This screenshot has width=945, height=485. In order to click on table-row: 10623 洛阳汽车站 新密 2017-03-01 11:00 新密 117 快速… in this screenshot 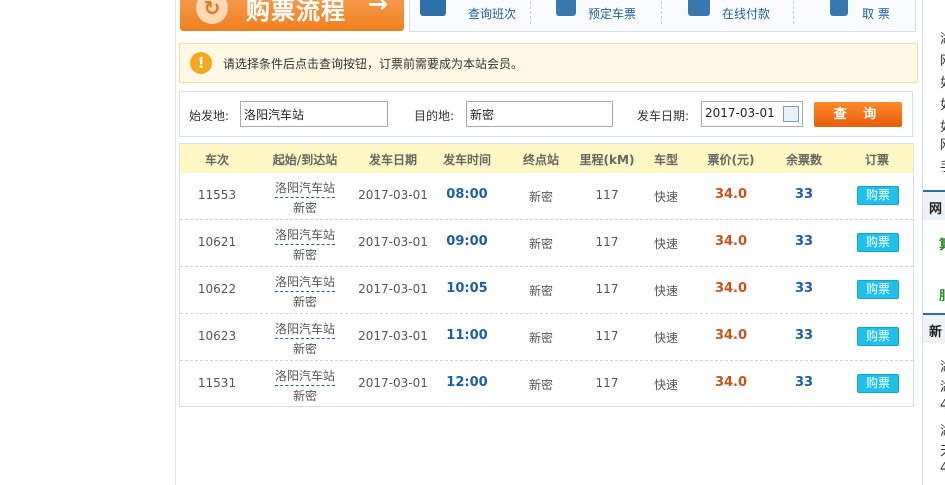, I will do `click(546, 337)`.